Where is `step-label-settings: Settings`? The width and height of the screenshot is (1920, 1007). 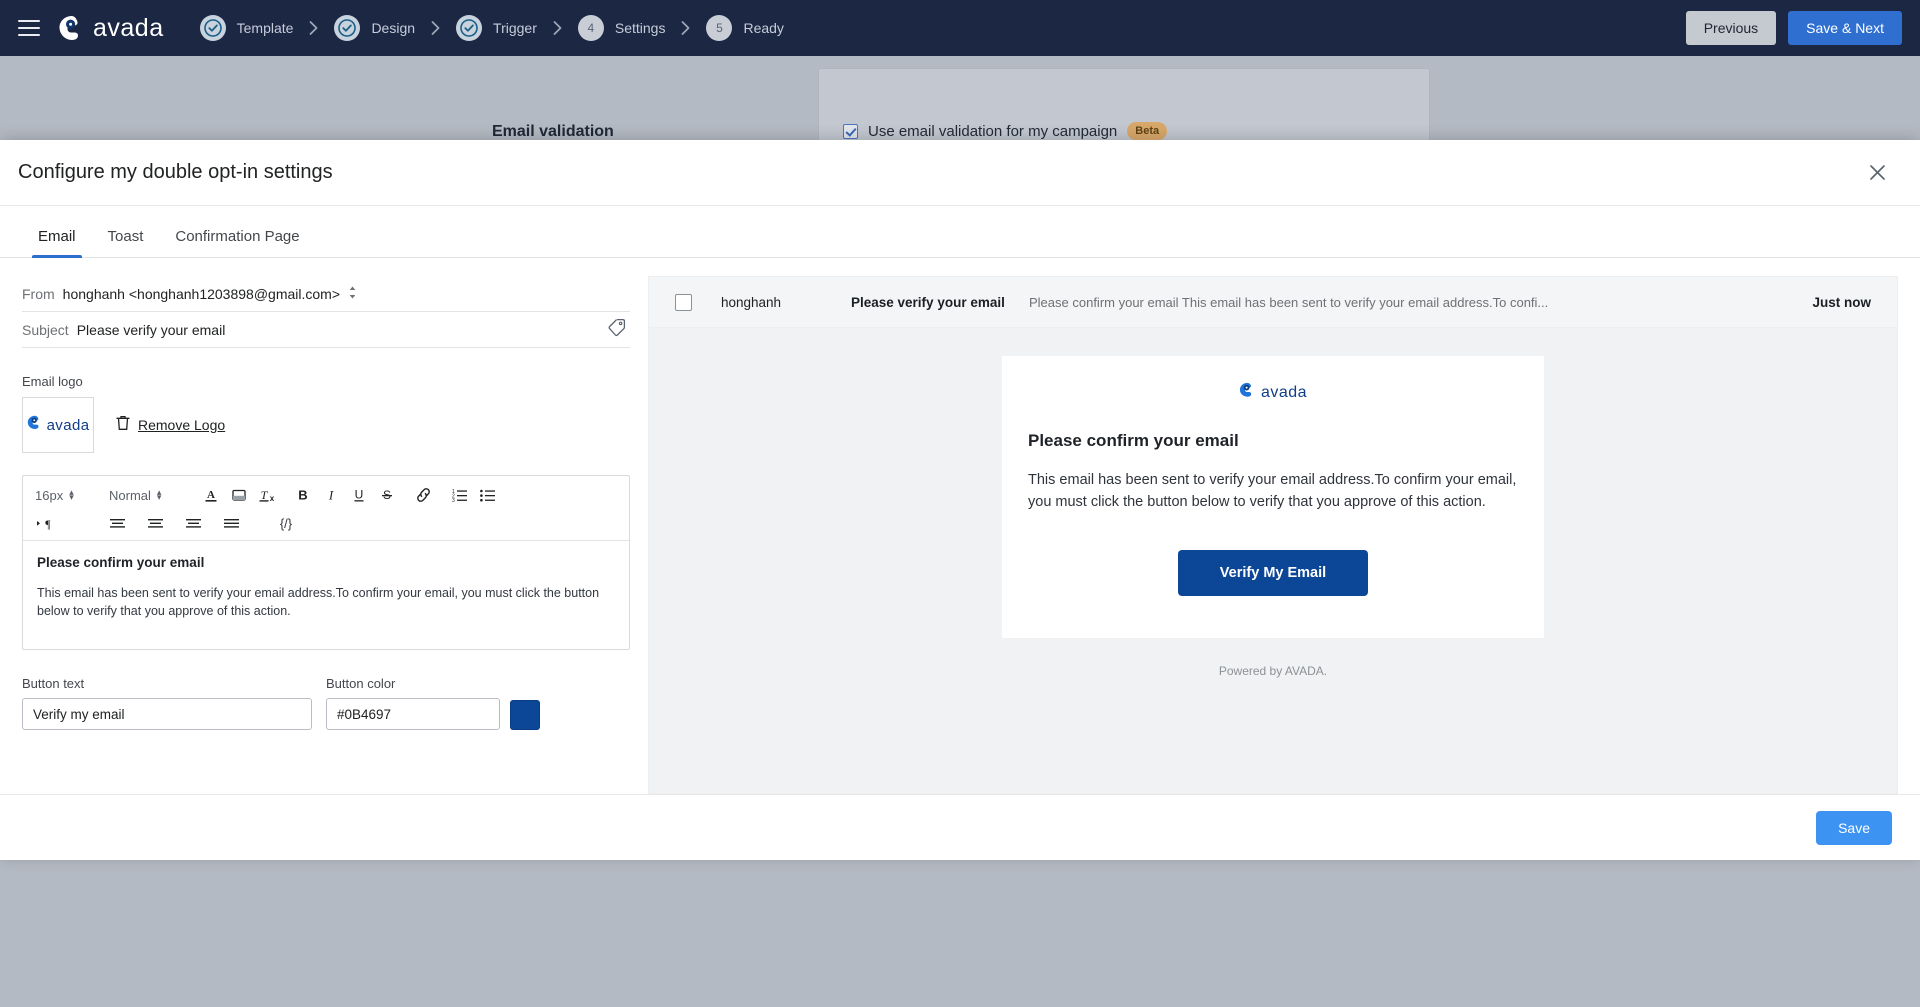 step-label-settings: Settings is located at coordinates (640, 28).